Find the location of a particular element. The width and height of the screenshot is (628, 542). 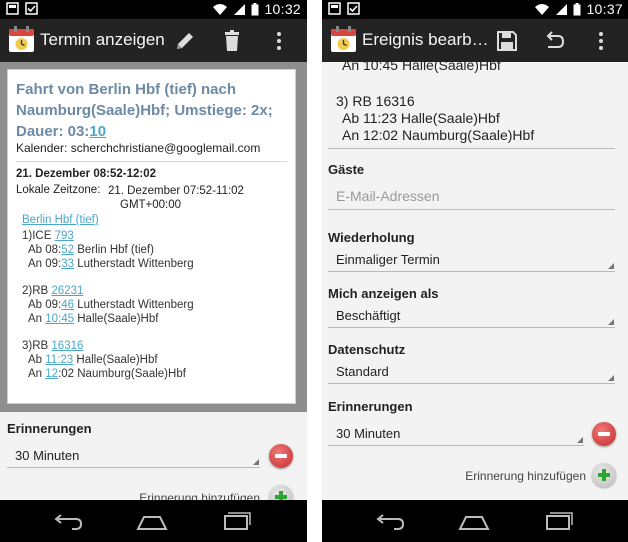

train-link: 16316 is located at coordinates (67, 346).